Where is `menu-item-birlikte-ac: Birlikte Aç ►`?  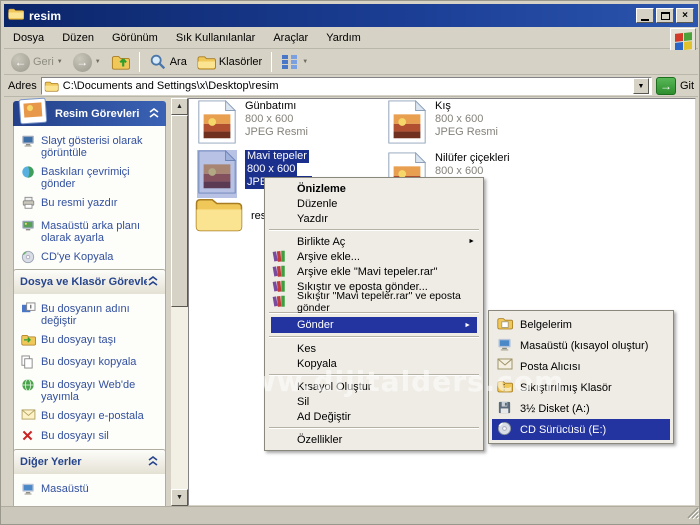
menu-item-birlikte-ac: Birlikte Aç ► is located at coordinates (374, 241).